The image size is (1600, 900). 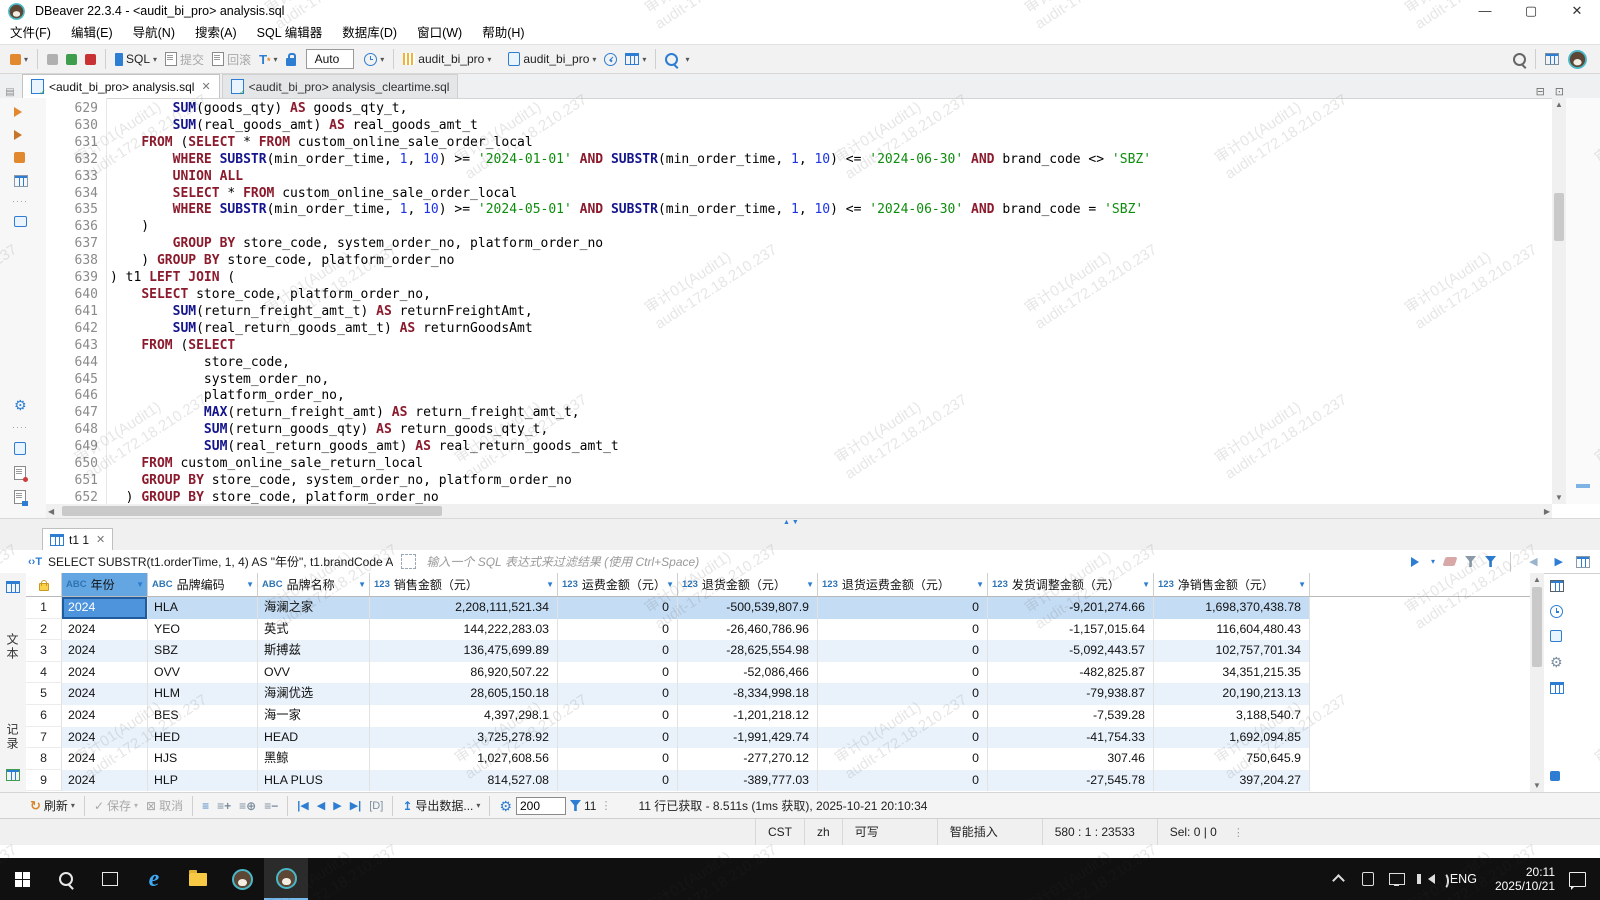 What do you see at coordinates (791, 522) in the screenshot?
I see `sash-collapse-icons: ▲ ▼` at bounding box center [791, 522].